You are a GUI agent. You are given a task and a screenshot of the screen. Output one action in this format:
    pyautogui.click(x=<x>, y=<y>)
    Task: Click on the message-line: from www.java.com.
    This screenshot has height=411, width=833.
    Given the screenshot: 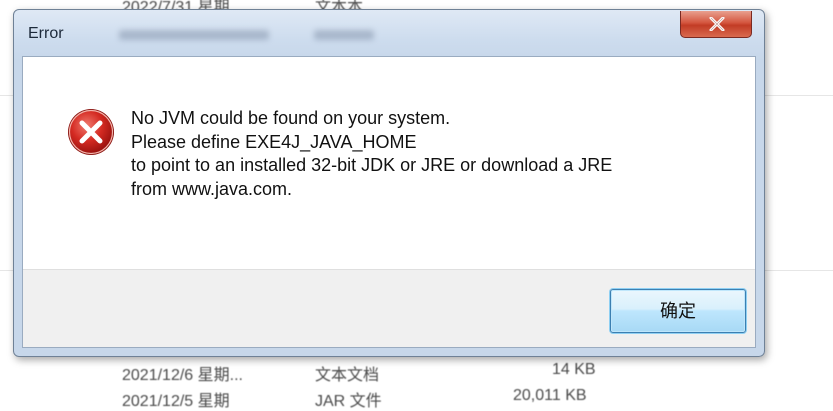 What is the action you would take?
    pyautogui.click(x=212, y=188)
    